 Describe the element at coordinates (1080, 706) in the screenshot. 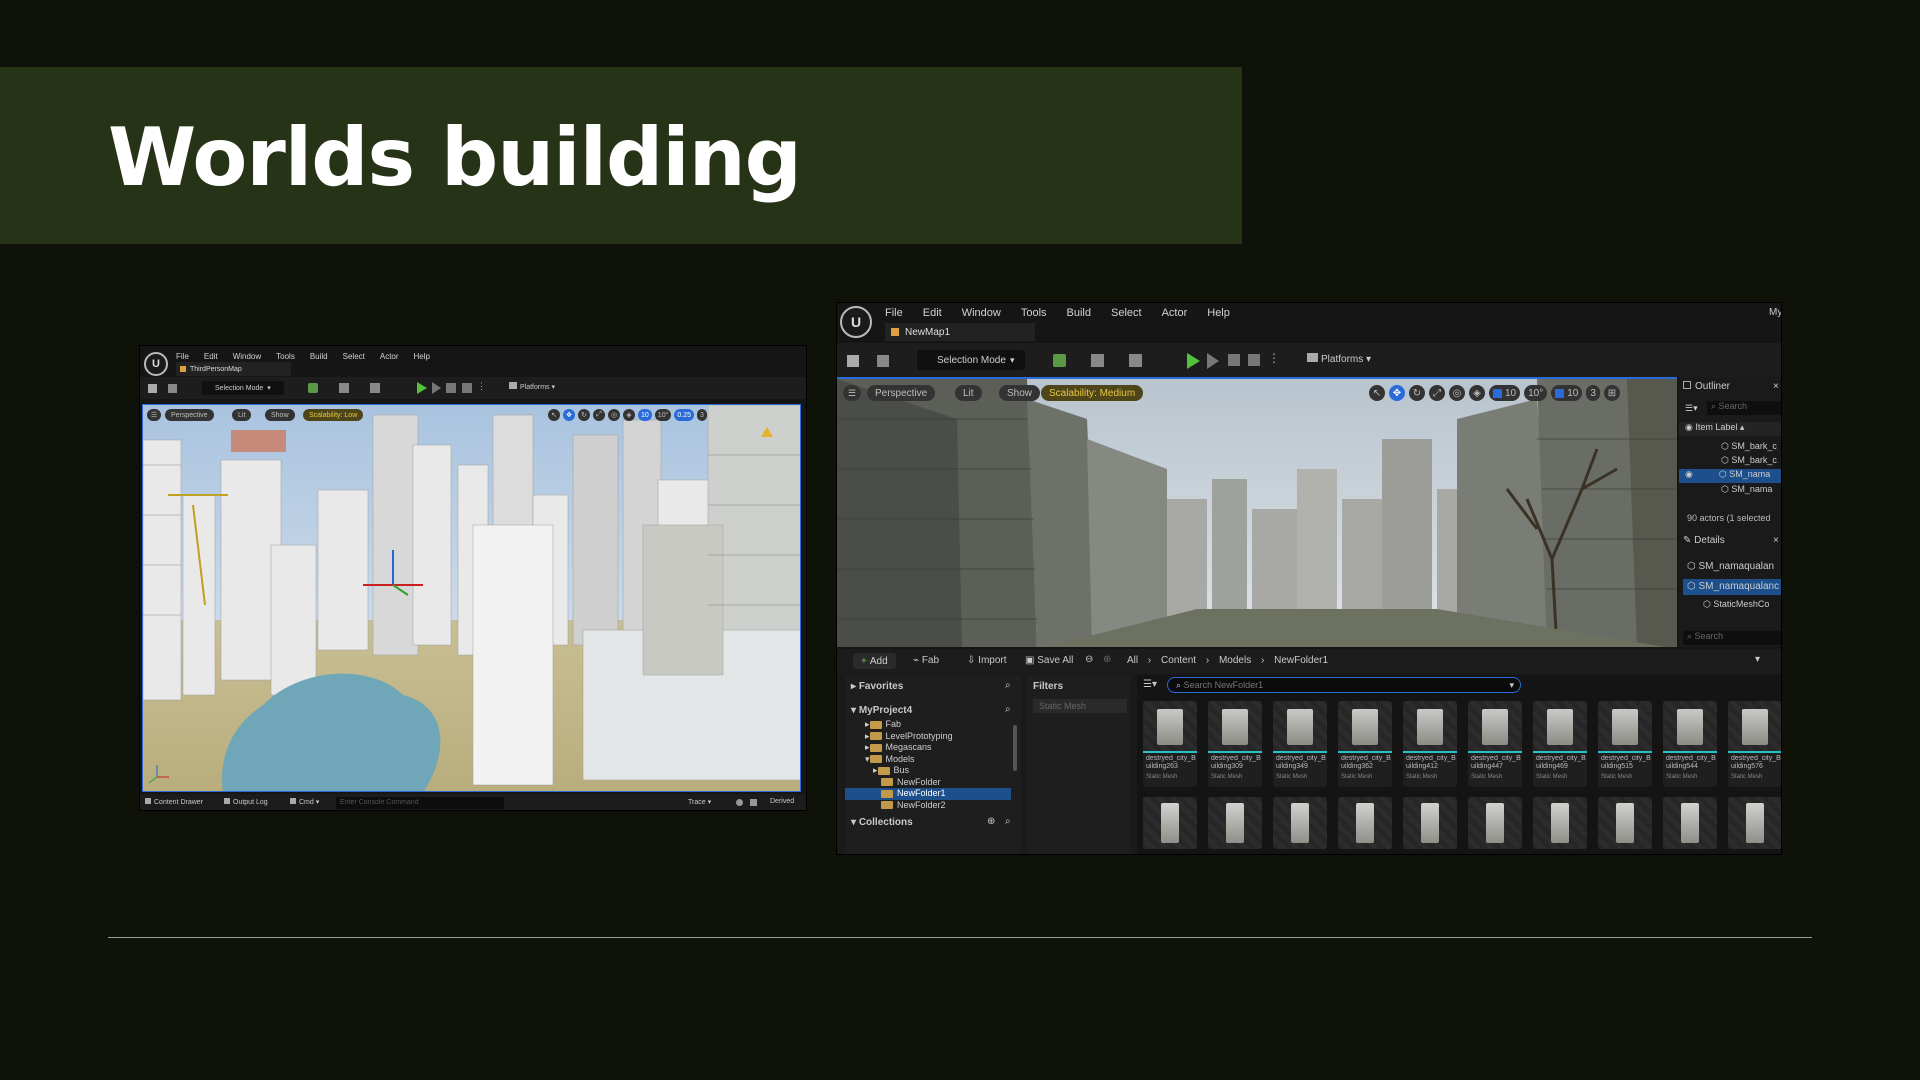

I see `static-mesh-filter-chip: Static Mesh` at that location.